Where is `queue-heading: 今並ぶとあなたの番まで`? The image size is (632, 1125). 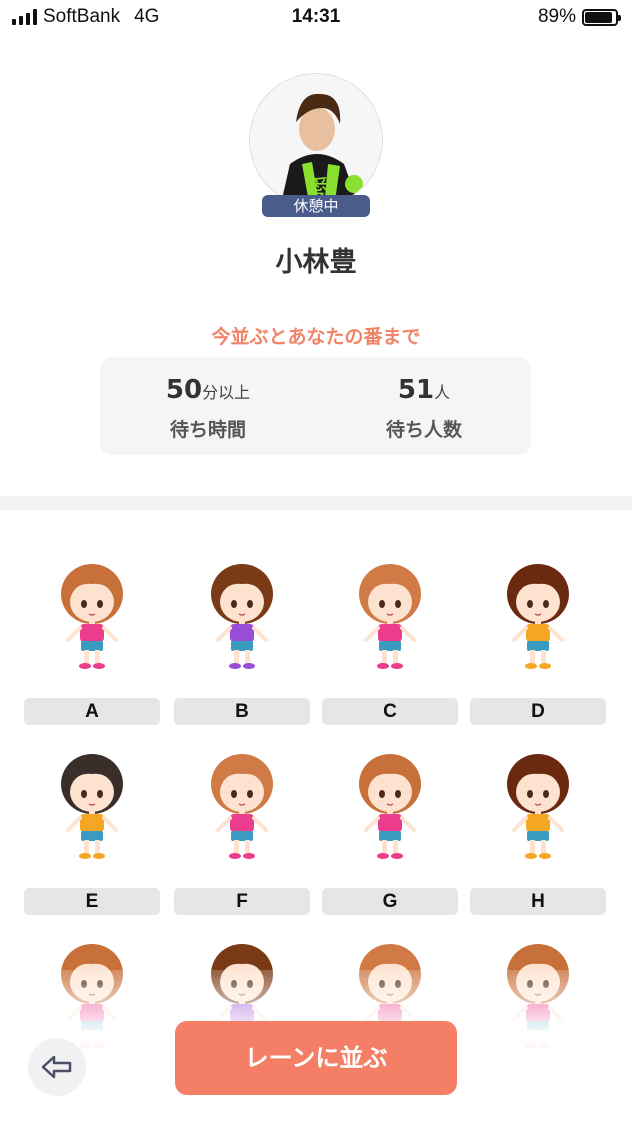
queue-heading: 今並ぶとあなたの番まで is located at coordinates (316, 337).